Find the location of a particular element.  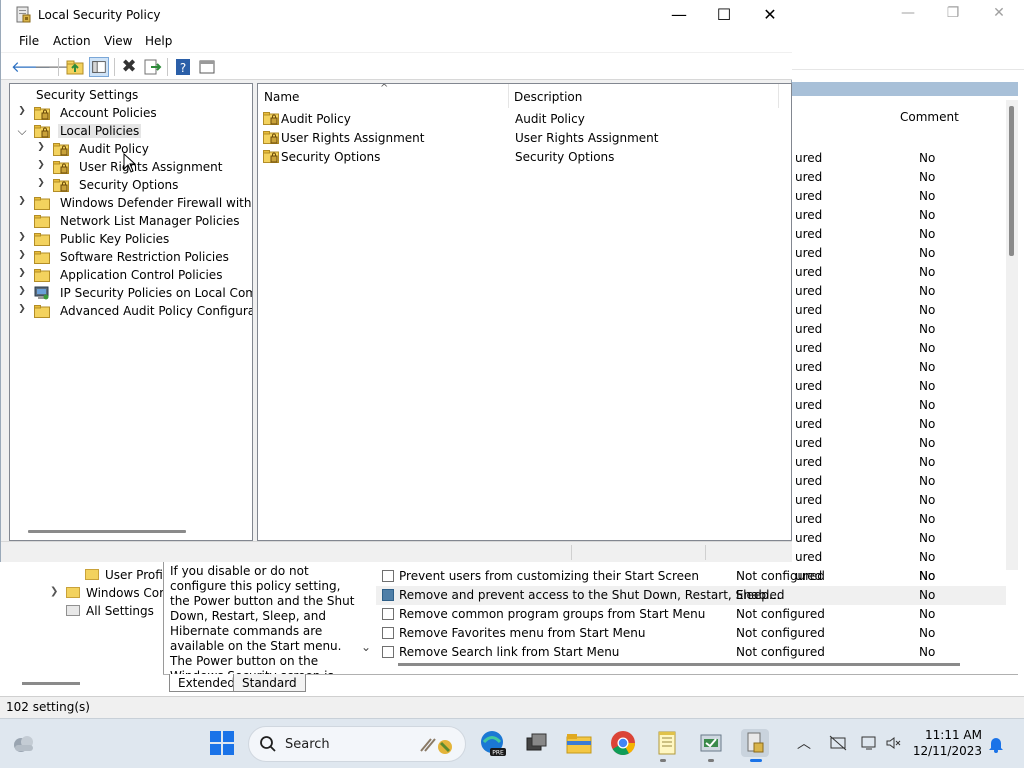

menu-file: File is located at coordinates (29, 41).